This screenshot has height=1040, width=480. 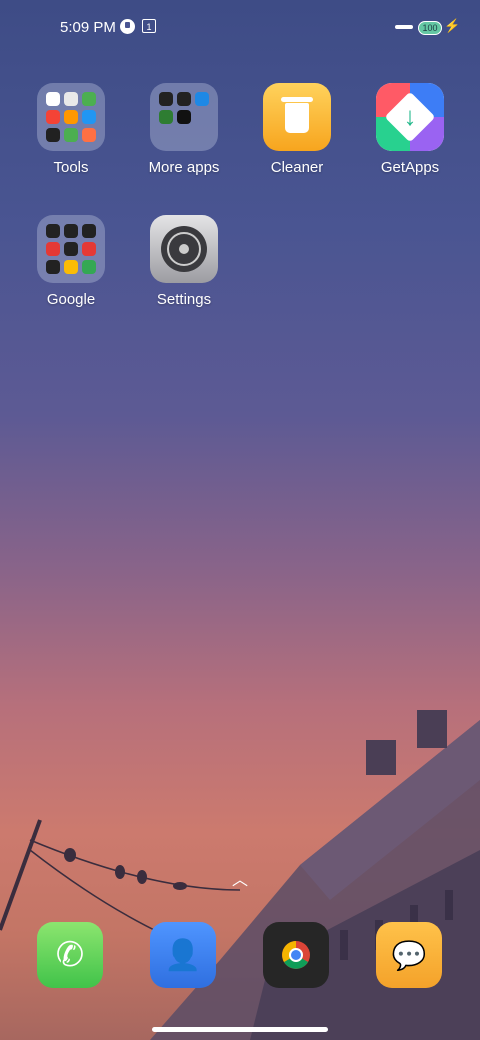 What do you see at coordinates (430, 28) in the screenshot?
I see `battery-icon: 100` at bounding box center [430, 28].